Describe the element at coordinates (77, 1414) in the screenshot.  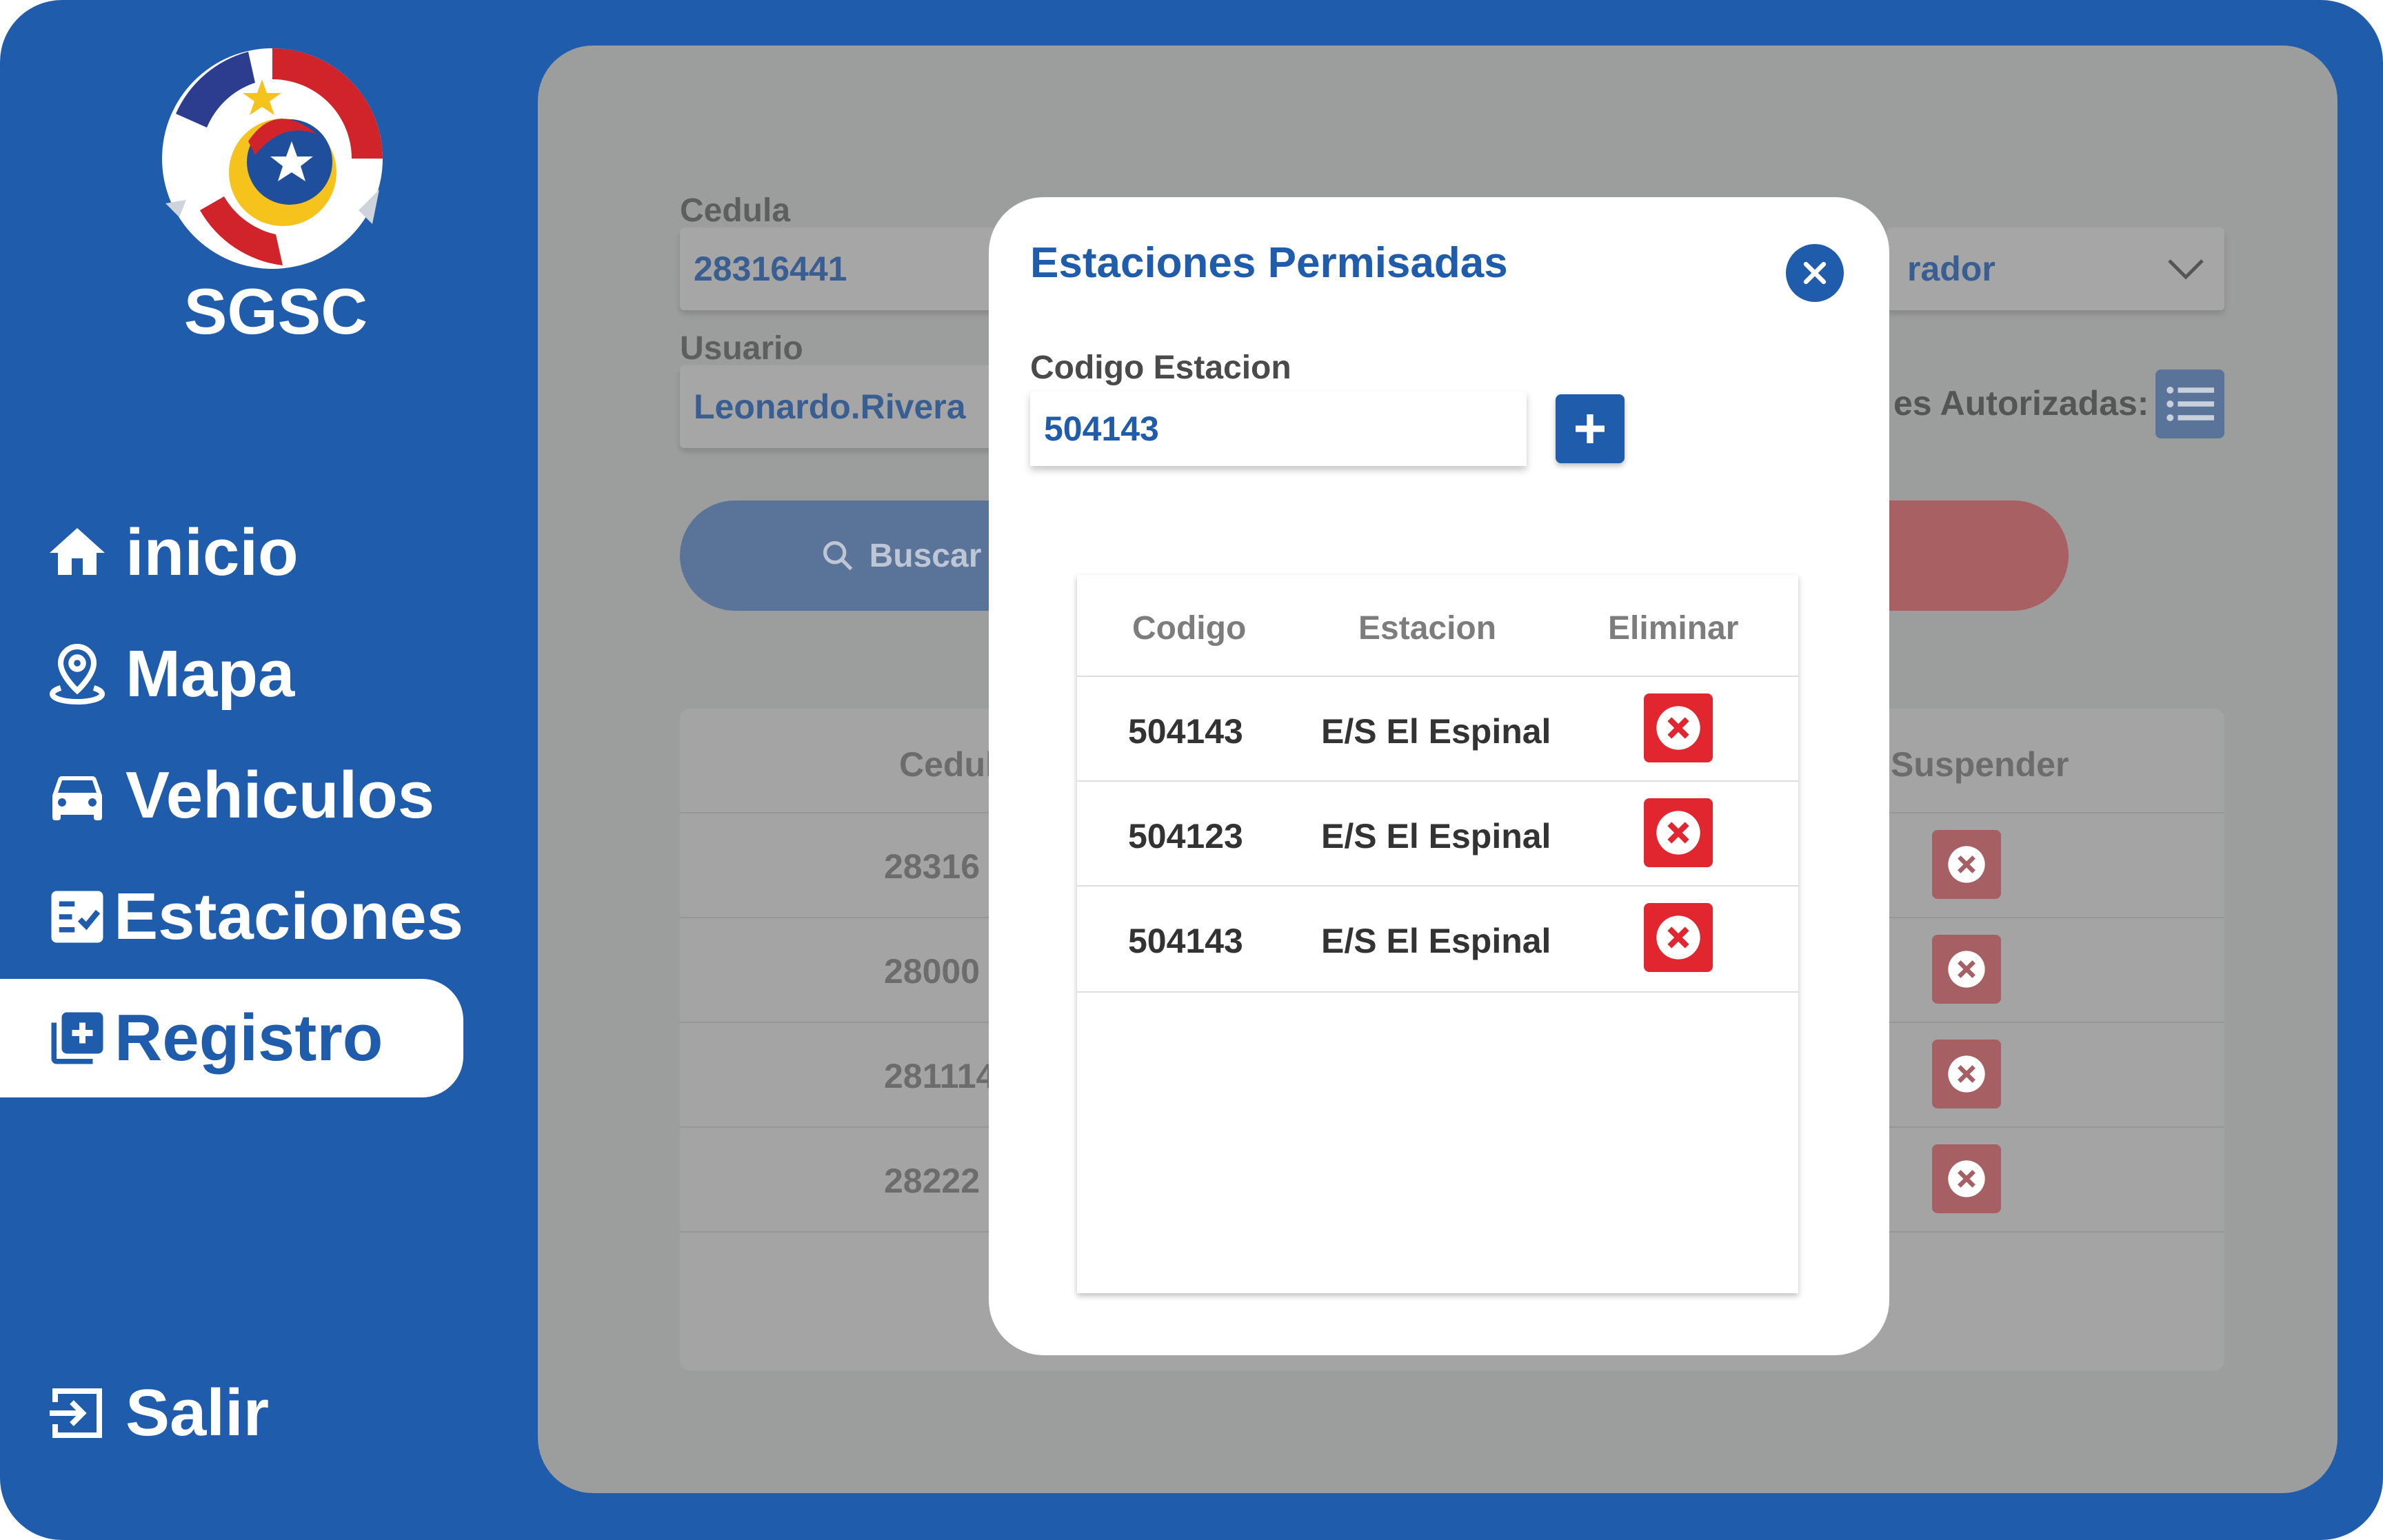
I see `logout-icon` at that location.